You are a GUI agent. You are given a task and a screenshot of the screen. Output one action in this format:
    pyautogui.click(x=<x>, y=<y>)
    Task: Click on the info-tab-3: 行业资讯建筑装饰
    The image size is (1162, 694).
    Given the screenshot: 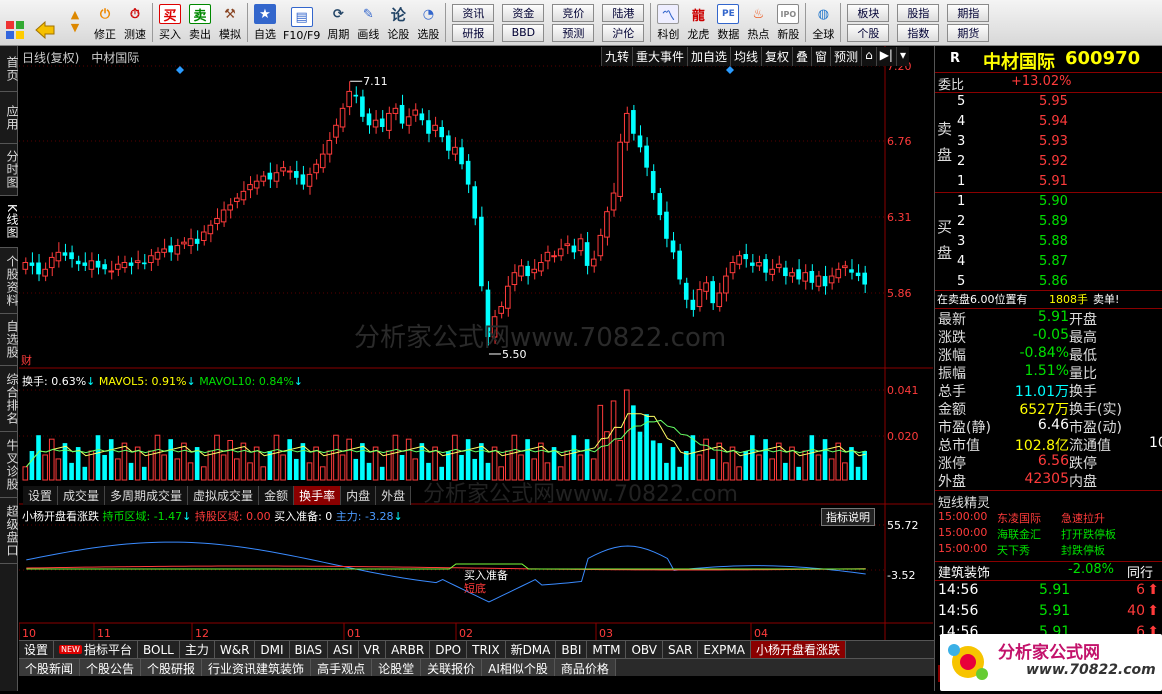 What is the action you would take?
    pyautogui.click(x=257, y=667)
    